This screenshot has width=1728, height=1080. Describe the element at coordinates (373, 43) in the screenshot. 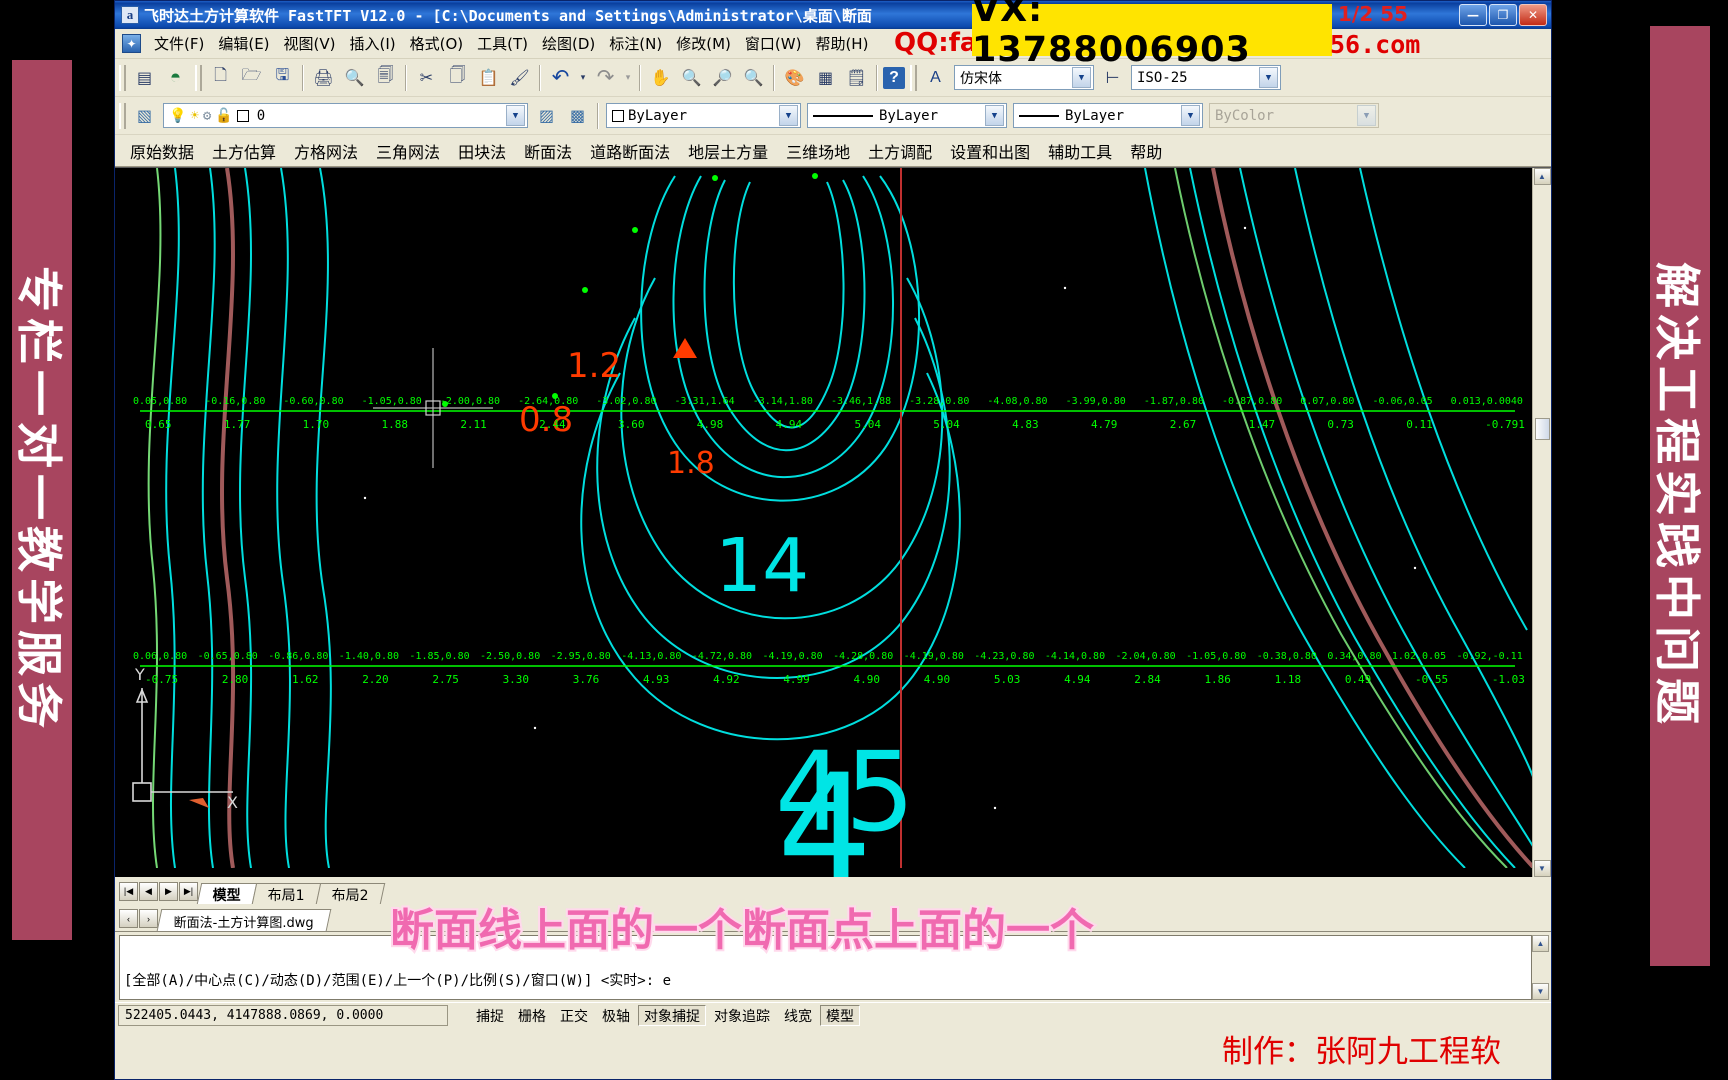

I see `menu-item-insert: 插入(I)` at that location.